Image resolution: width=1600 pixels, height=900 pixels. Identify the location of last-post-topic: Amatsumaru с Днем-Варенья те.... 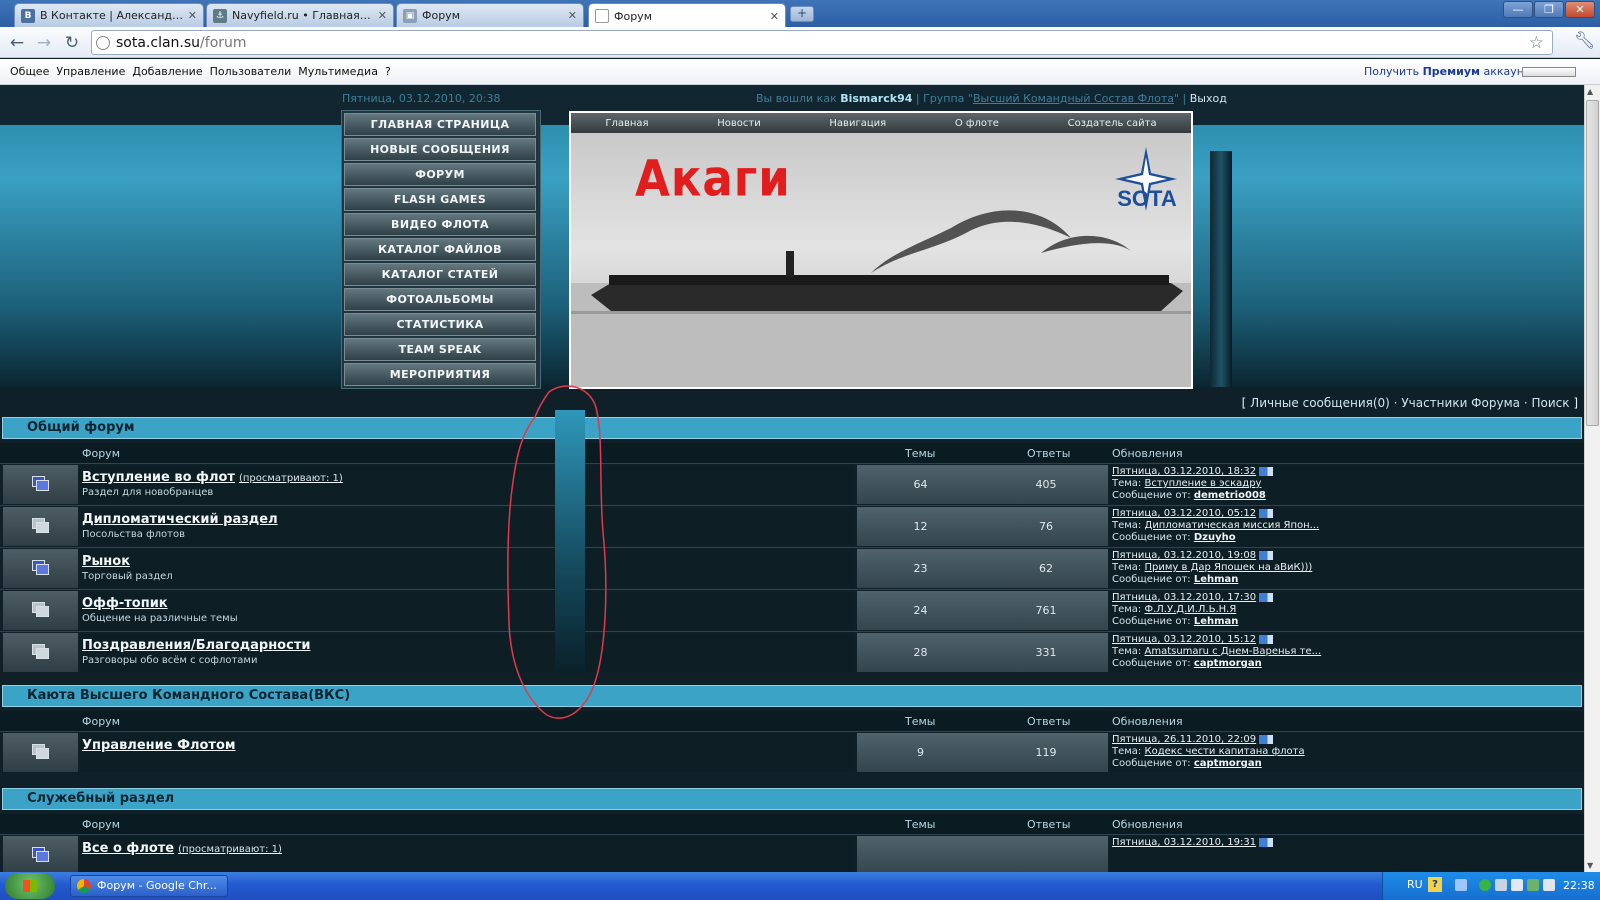
(1233, 651).